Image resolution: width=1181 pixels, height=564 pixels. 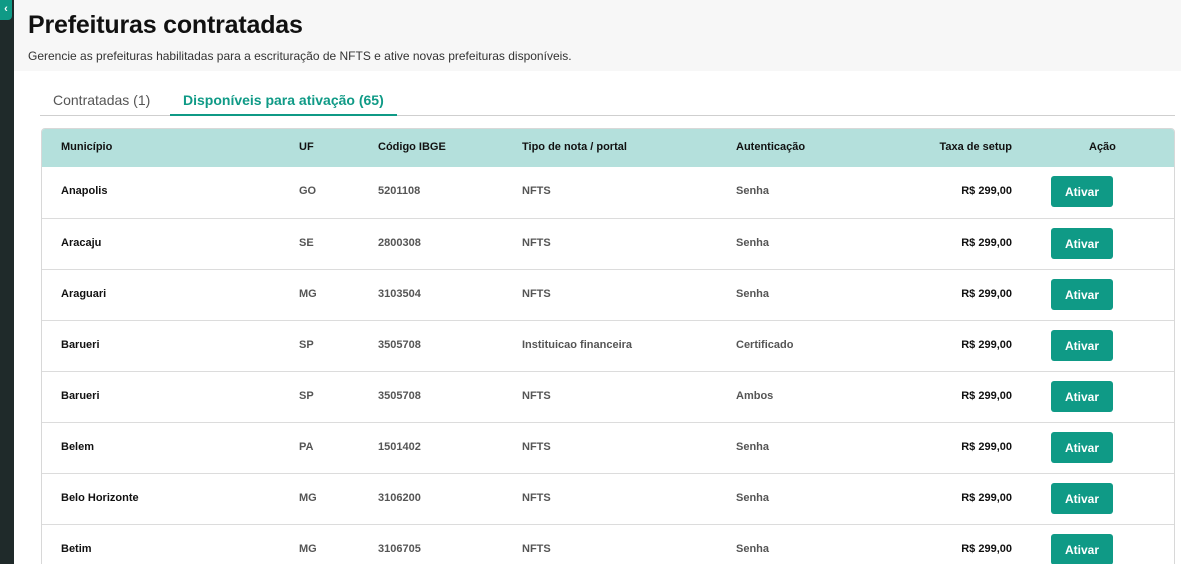 What do you see at coordinates (283, 101) in the screenshot?
I see `tab-disponiveis: Disponíveis para ativação (65)` at bounding box center [283, 101].